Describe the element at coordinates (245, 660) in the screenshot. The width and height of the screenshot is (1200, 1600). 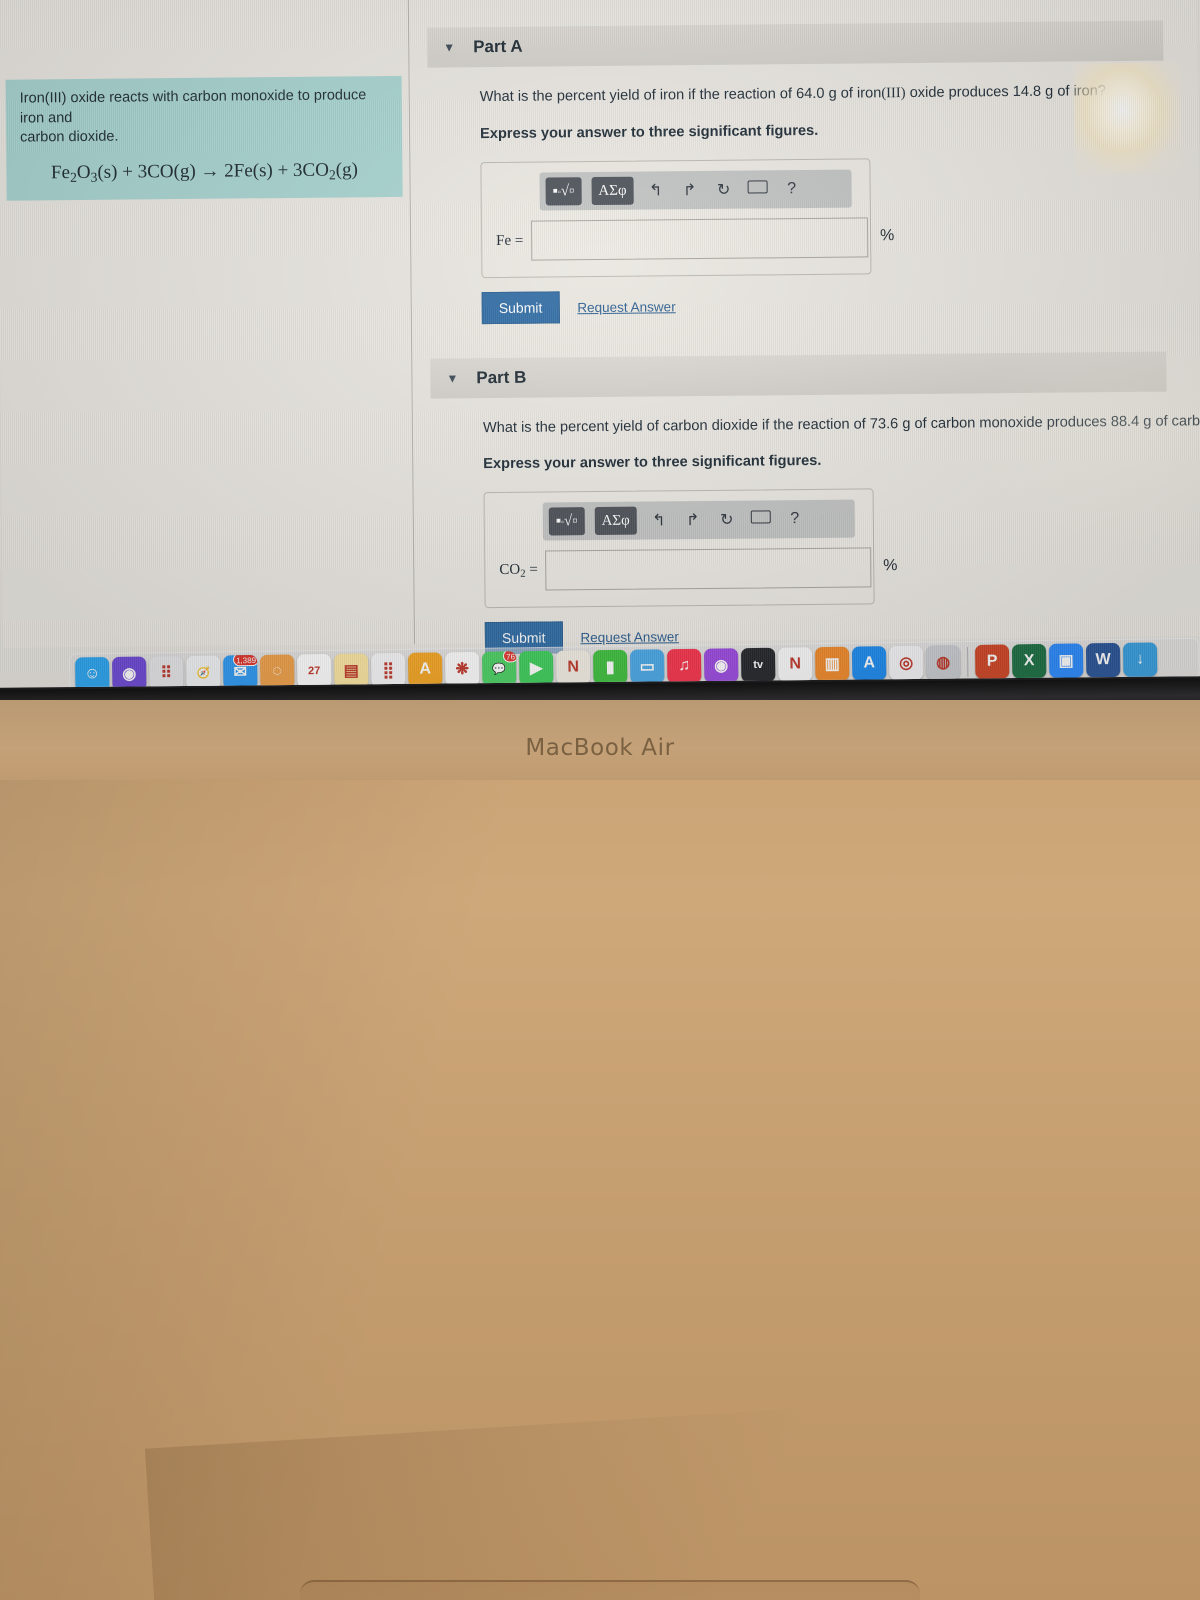
I see `dock-badge-mail: 1,389` at that location.